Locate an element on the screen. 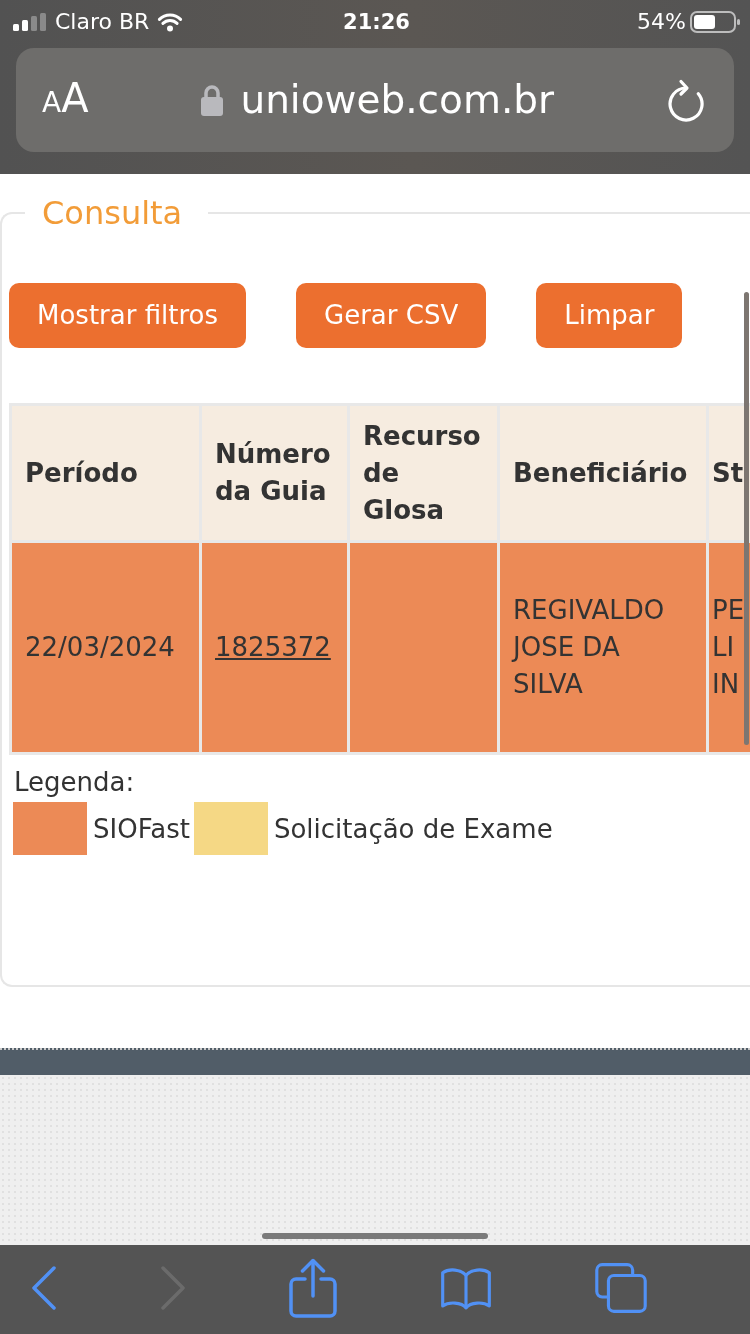  show-filters-button: Mostrar filtros is located at coordinates (128, 315).